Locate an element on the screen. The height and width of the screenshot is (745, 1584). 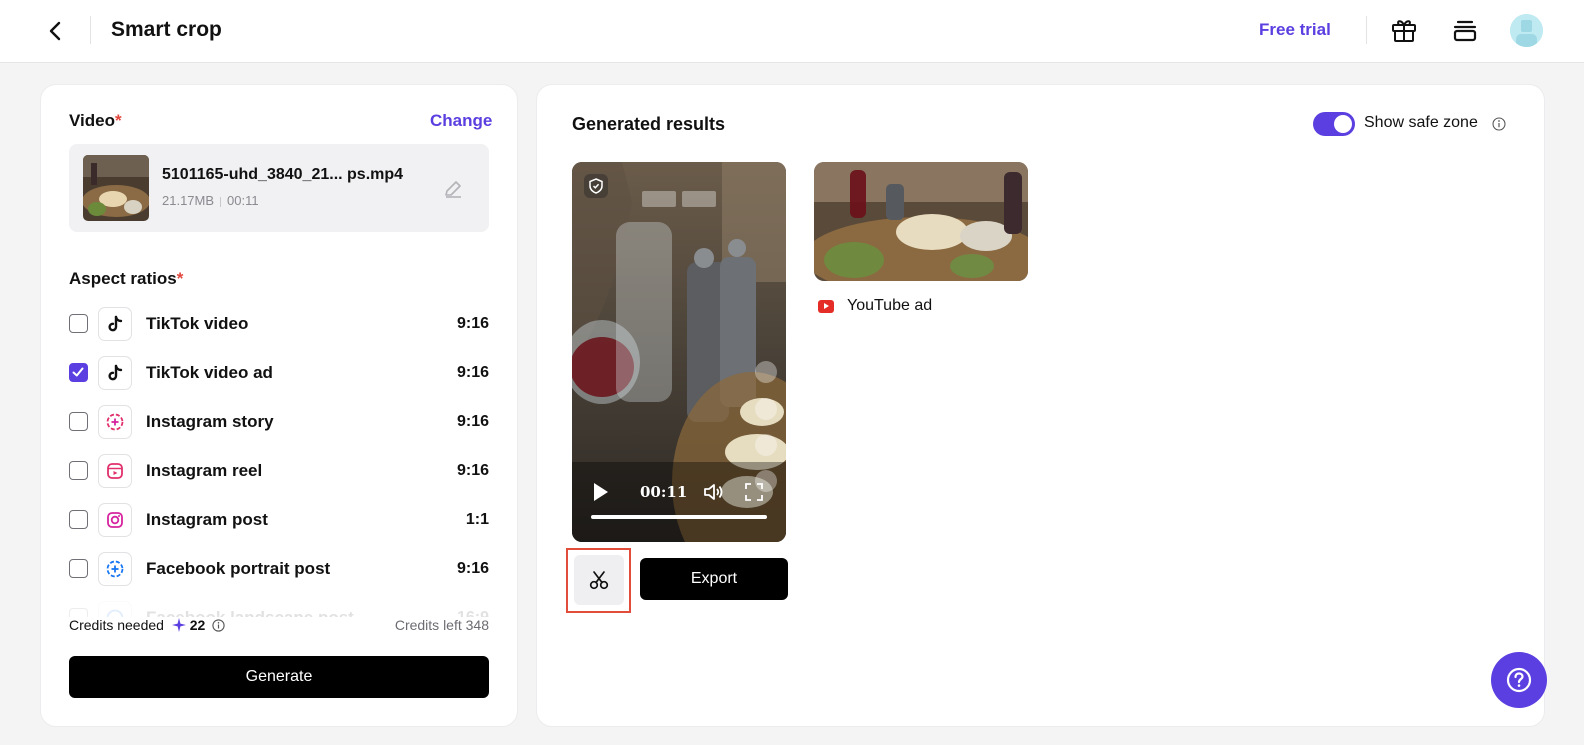
ratio-row-tiktok-video: TikTok video 9:16 is located at coordinates (279, 324).